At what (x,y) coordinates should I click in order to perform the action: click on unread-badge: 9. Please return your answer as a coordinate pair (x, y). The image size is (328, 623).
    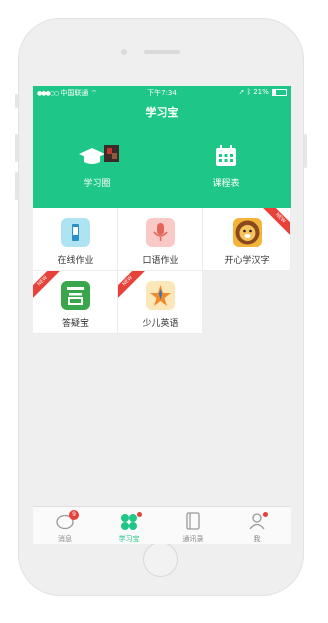
    Looking at the image, I should click on (74, 515).